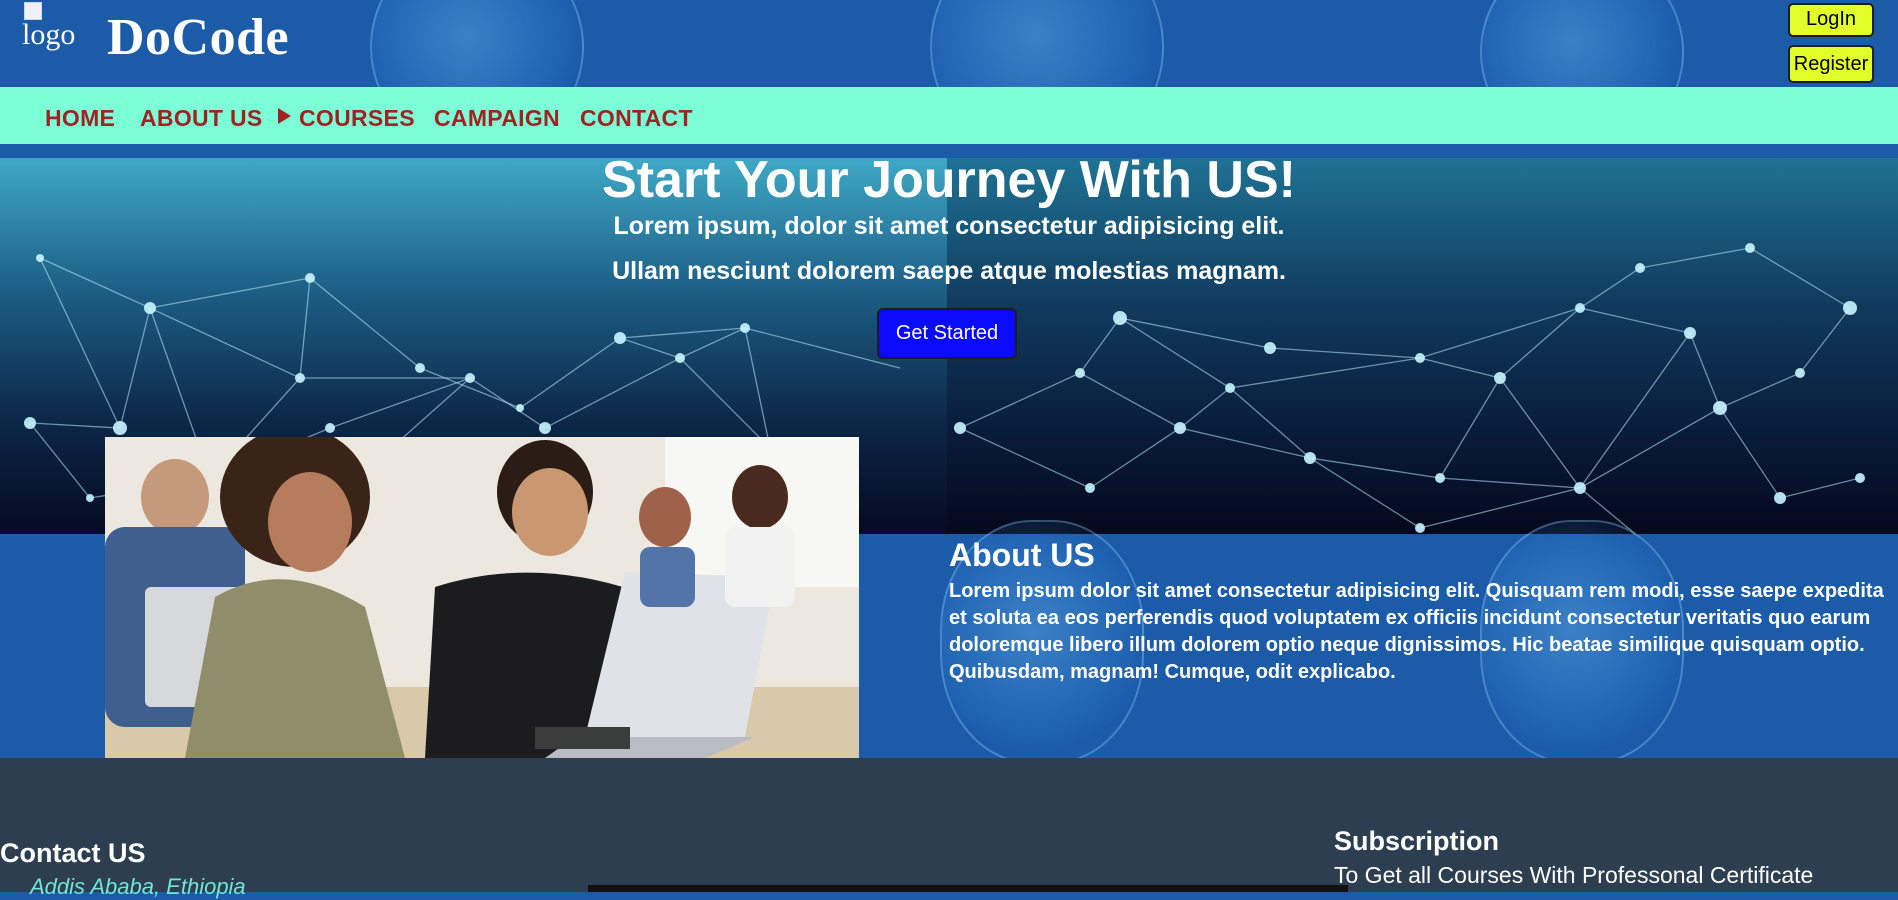  What do you see at coordinates (1831, 64) in the screenshot?
I see `register-button: Register` at bounding box center [1831, 64].